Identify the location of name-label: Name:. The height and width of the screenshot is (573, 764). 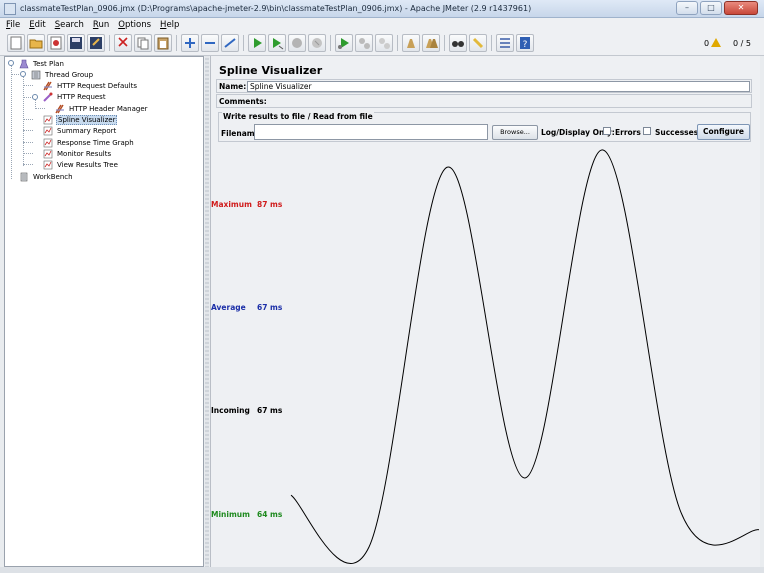
(233, 86).